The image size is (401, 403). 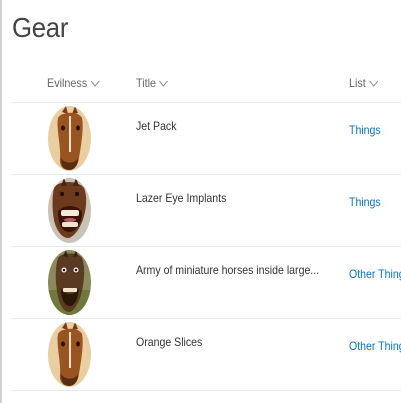 What do you see at coordinates (67, 83) in the screenshot?
I see `column-header-label: Evilness` at bounding box center [67, 83].